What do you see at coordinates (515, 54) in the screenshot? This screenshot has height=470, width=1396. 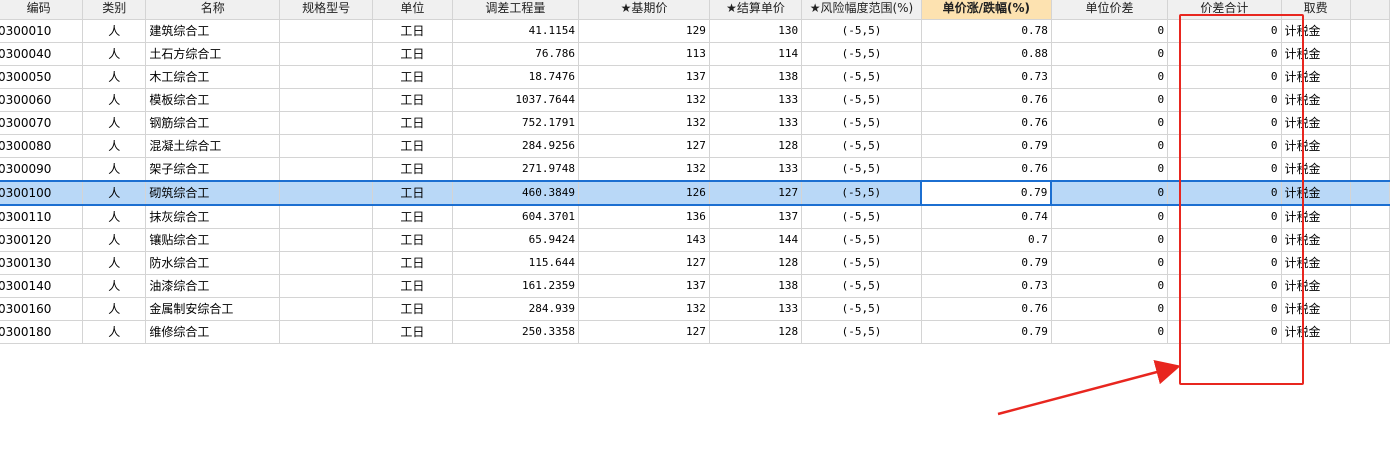 I see `row-qty: 76.786` at bounding box center [515, 54].